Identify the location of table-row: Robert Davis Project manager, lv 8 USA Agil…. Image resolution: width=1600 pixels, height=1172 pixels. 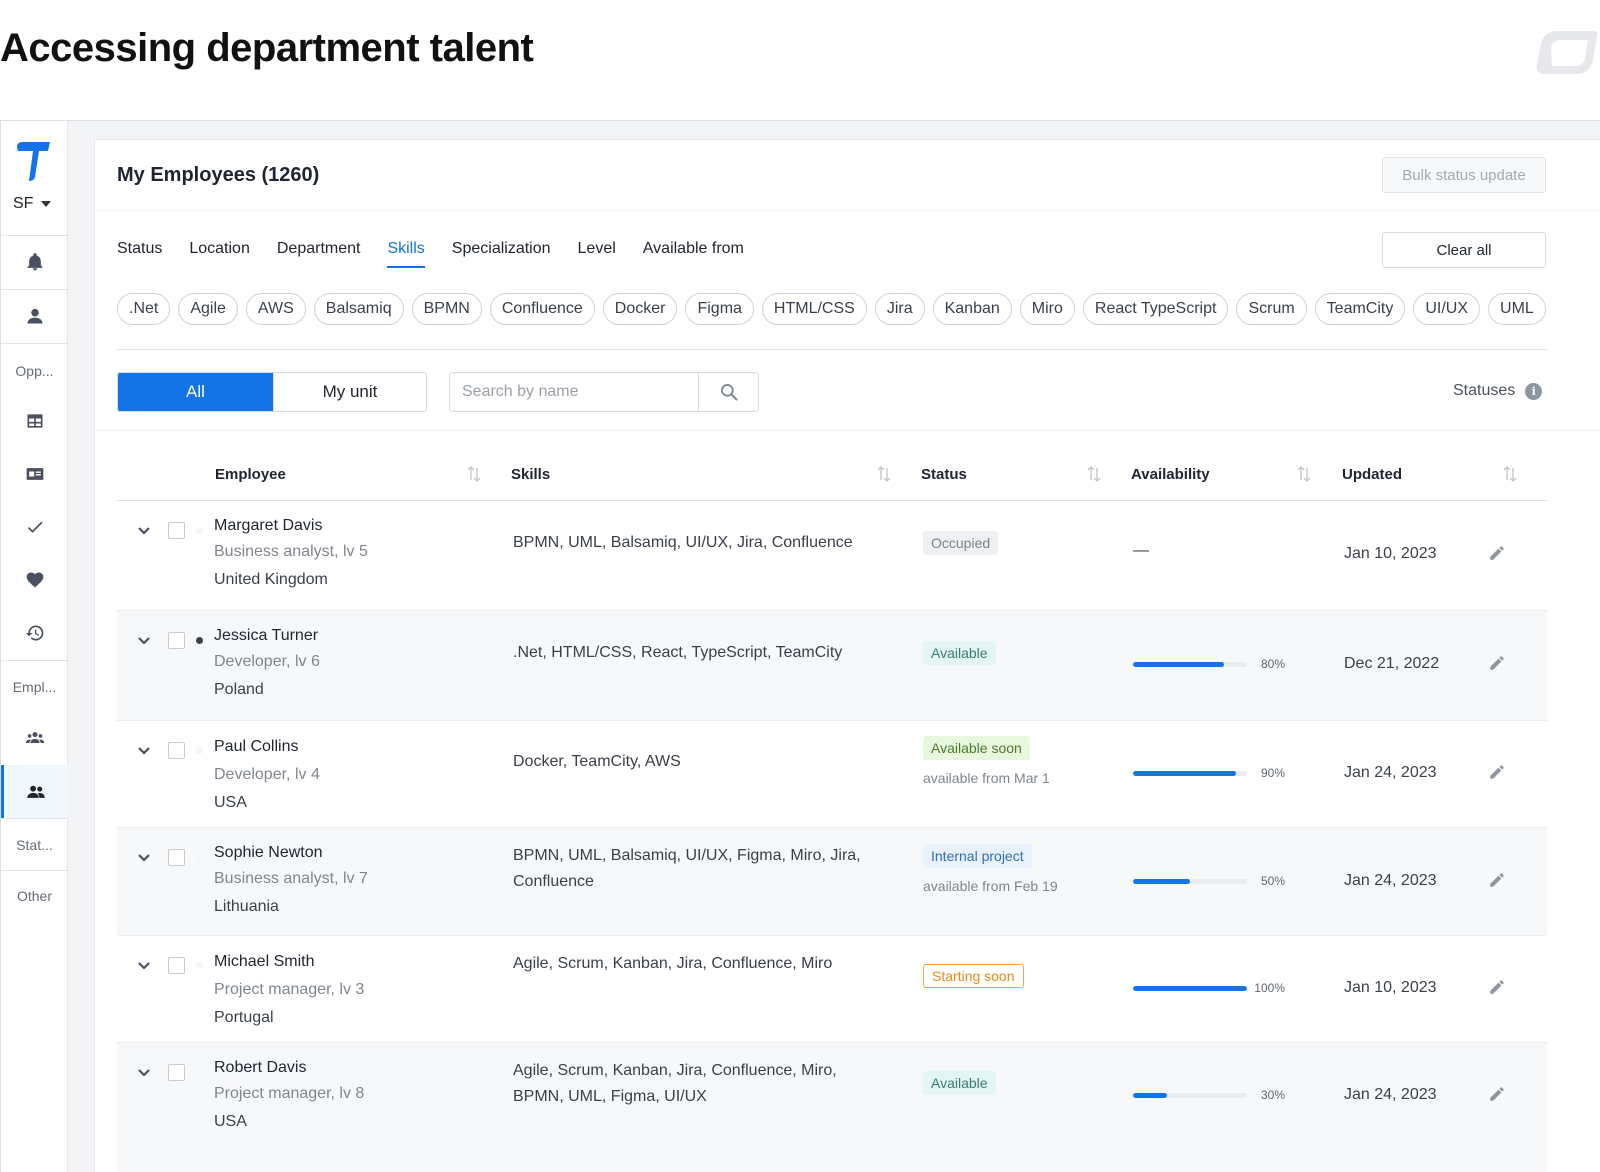
(832, 1107).